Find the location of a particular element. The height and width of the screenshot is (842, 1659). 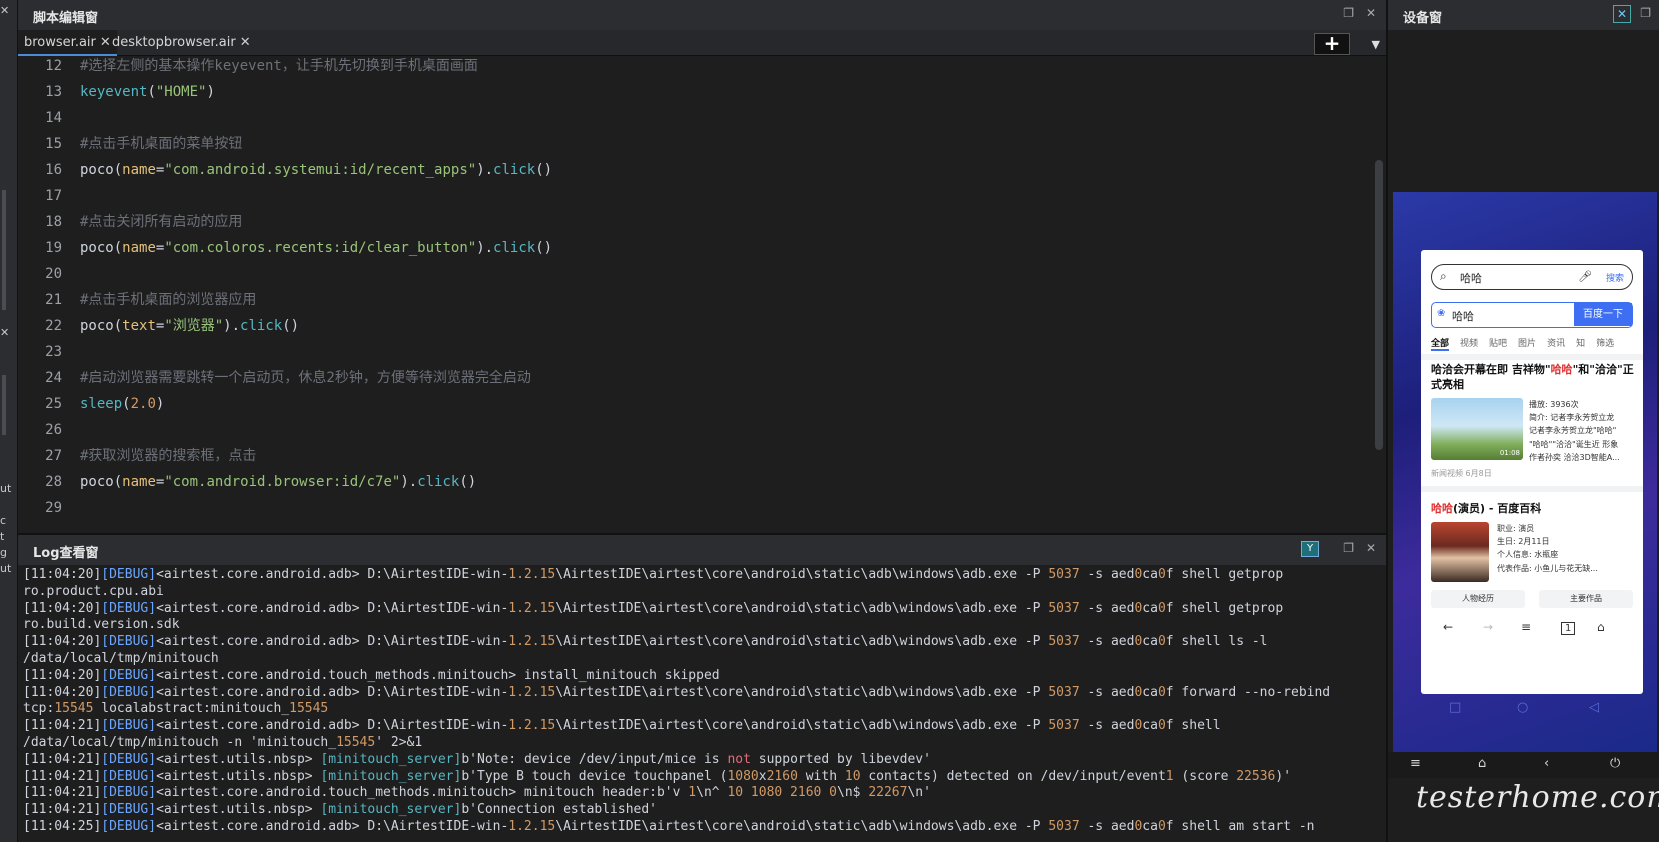

filter-tab: 视频 is located at coordinates (1469, 342).